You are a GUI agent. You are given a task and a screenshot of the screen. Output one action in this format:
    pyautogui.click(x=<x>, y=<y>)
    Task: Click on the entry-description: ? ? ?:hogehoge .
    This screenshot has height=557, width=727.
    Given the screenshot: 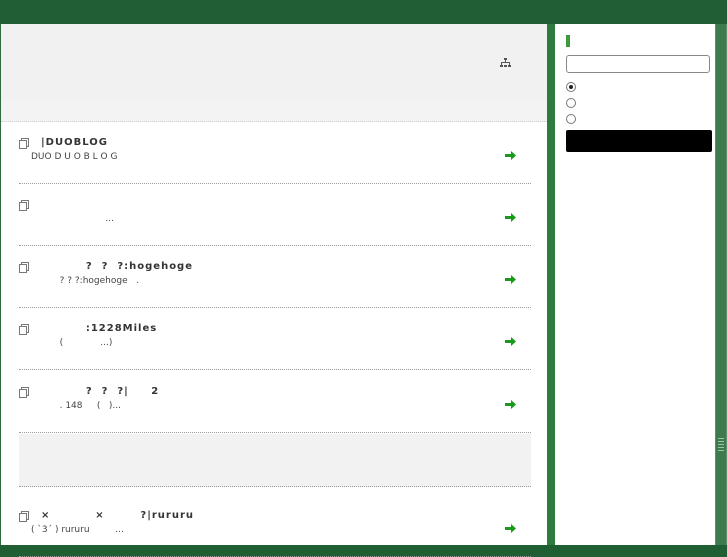 What is the action you would take?
    pyautogui.click(x=85, y=281)
    